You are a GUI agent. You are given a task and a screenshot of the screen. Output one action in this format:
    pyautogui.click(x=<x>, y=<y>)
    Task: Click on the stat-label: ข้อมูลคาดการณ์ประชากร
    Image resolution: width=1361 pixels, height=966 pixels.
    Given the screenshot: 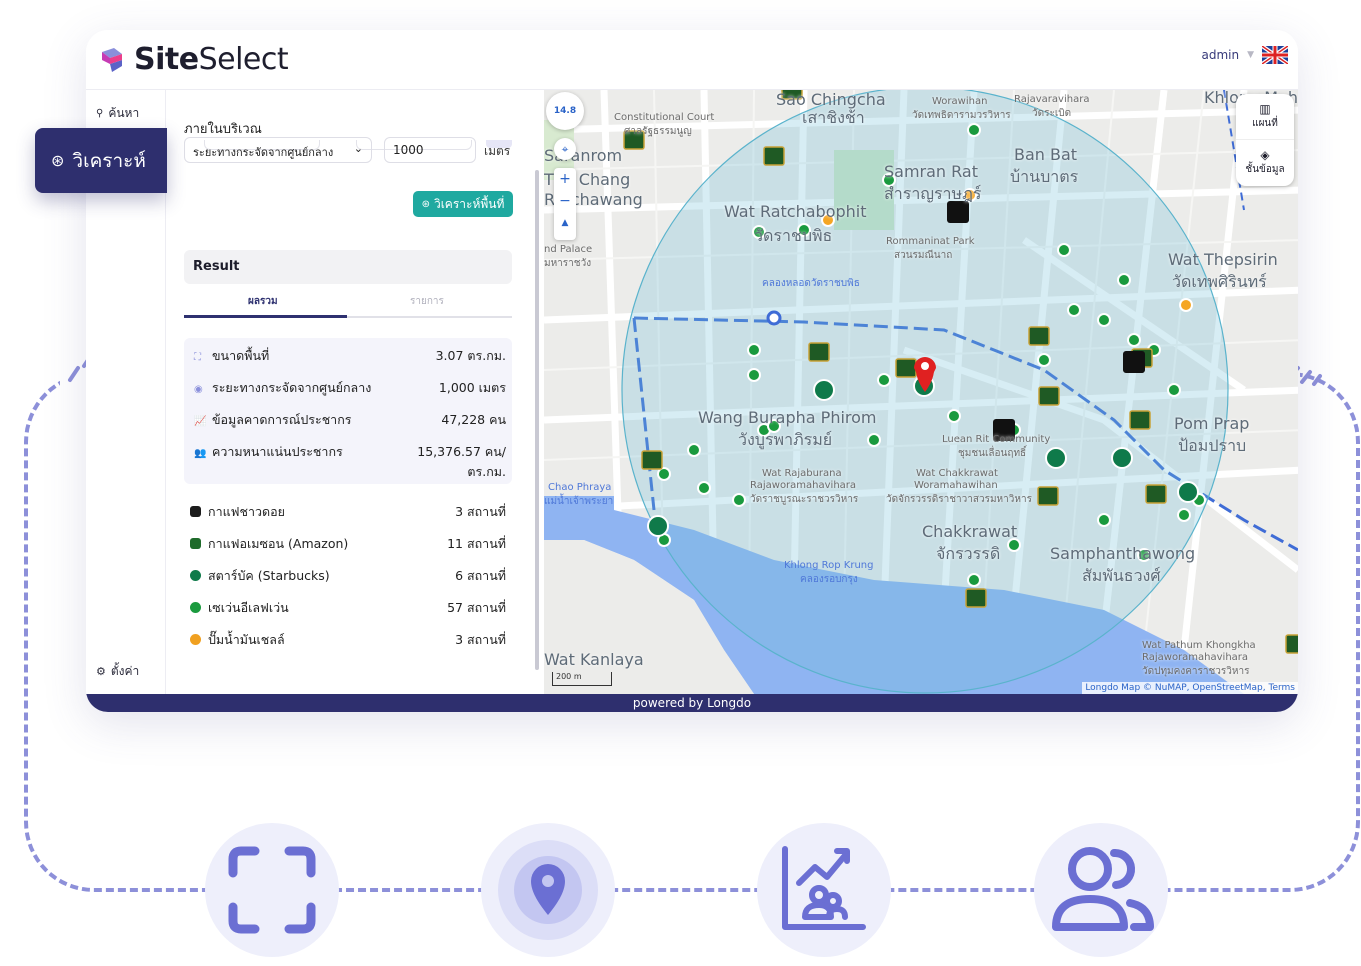 What is the action you would take?
    pyautogui.click(x=281, y=419)
    